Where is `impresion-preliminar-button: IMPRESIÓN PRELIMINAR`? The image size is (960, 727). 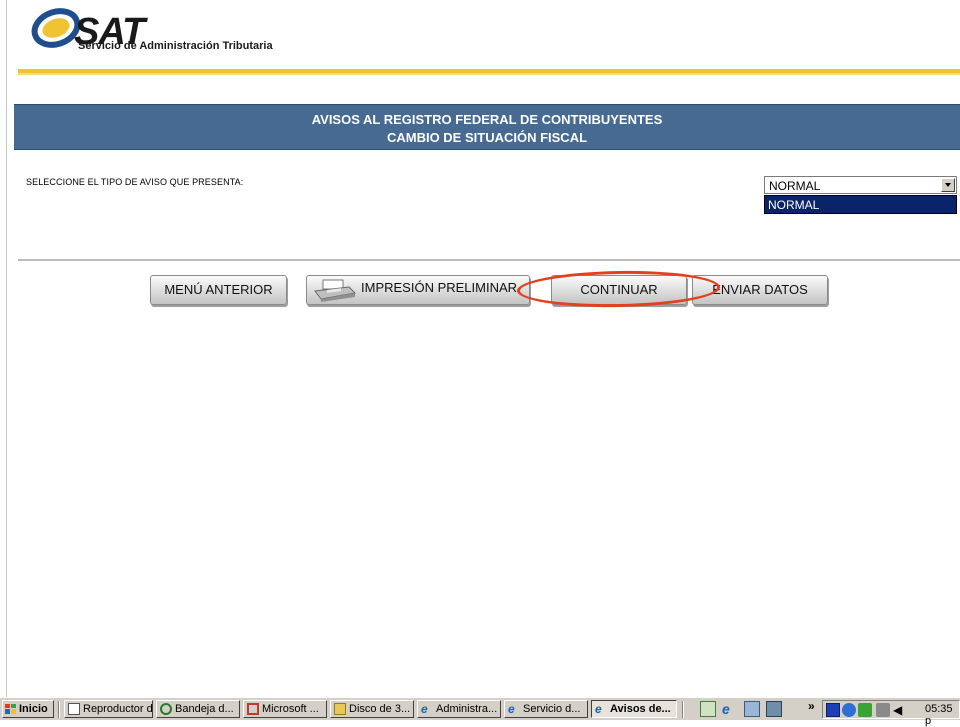
impresion-preliminar-button: IMPRESIÓN PRELIMINAR is located at coordinates (418, 290).